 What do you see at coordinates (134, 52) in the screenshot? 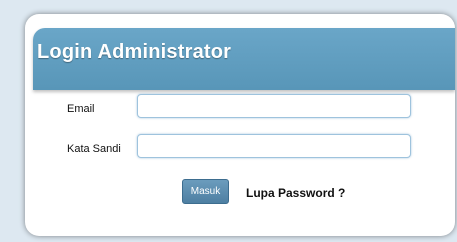
I see `page-title: Login Administrator` at bounding box center [134, 52].